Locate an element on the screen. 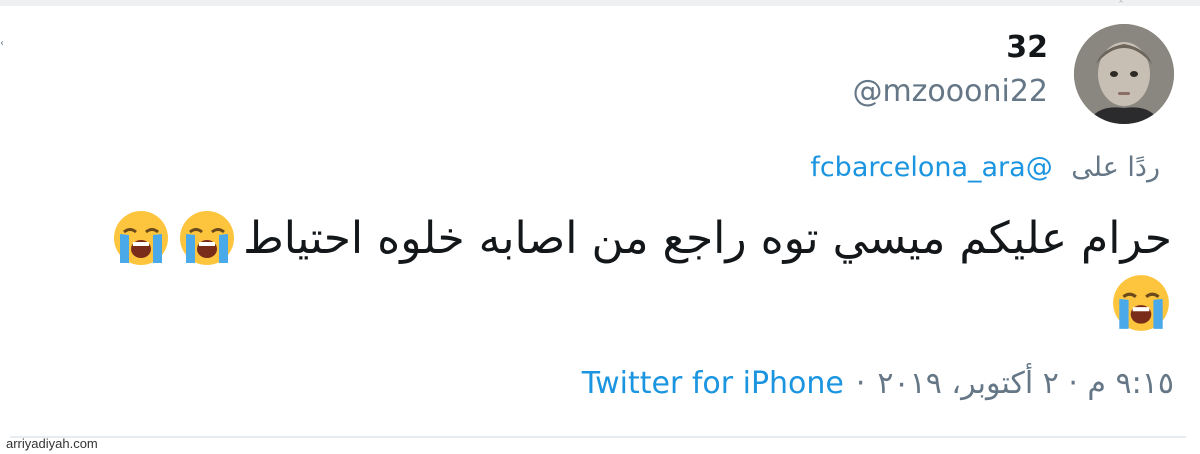  reply-target-link: fcbarcelona_ara@ is located at coordinates (931, 167).